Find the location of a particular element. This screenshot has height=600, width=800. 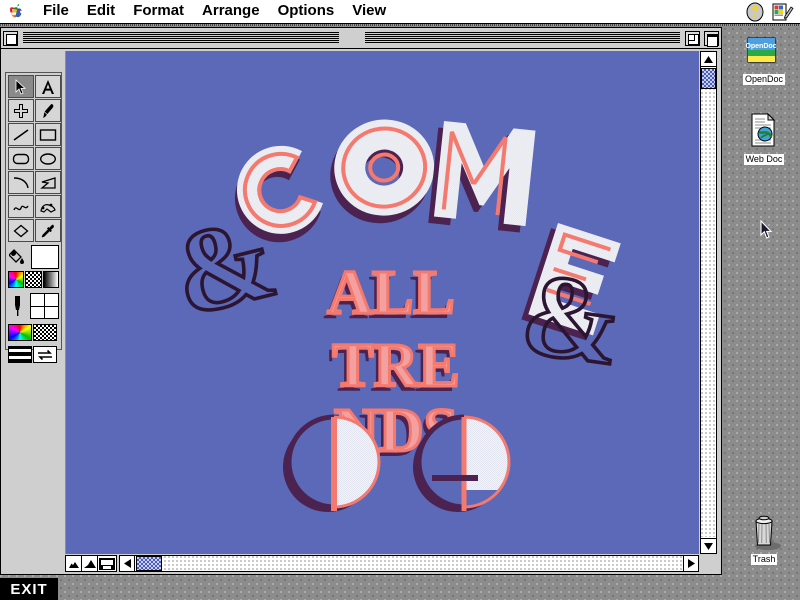

ampersand-right-ornament: & is located at coordinates (572, 318).